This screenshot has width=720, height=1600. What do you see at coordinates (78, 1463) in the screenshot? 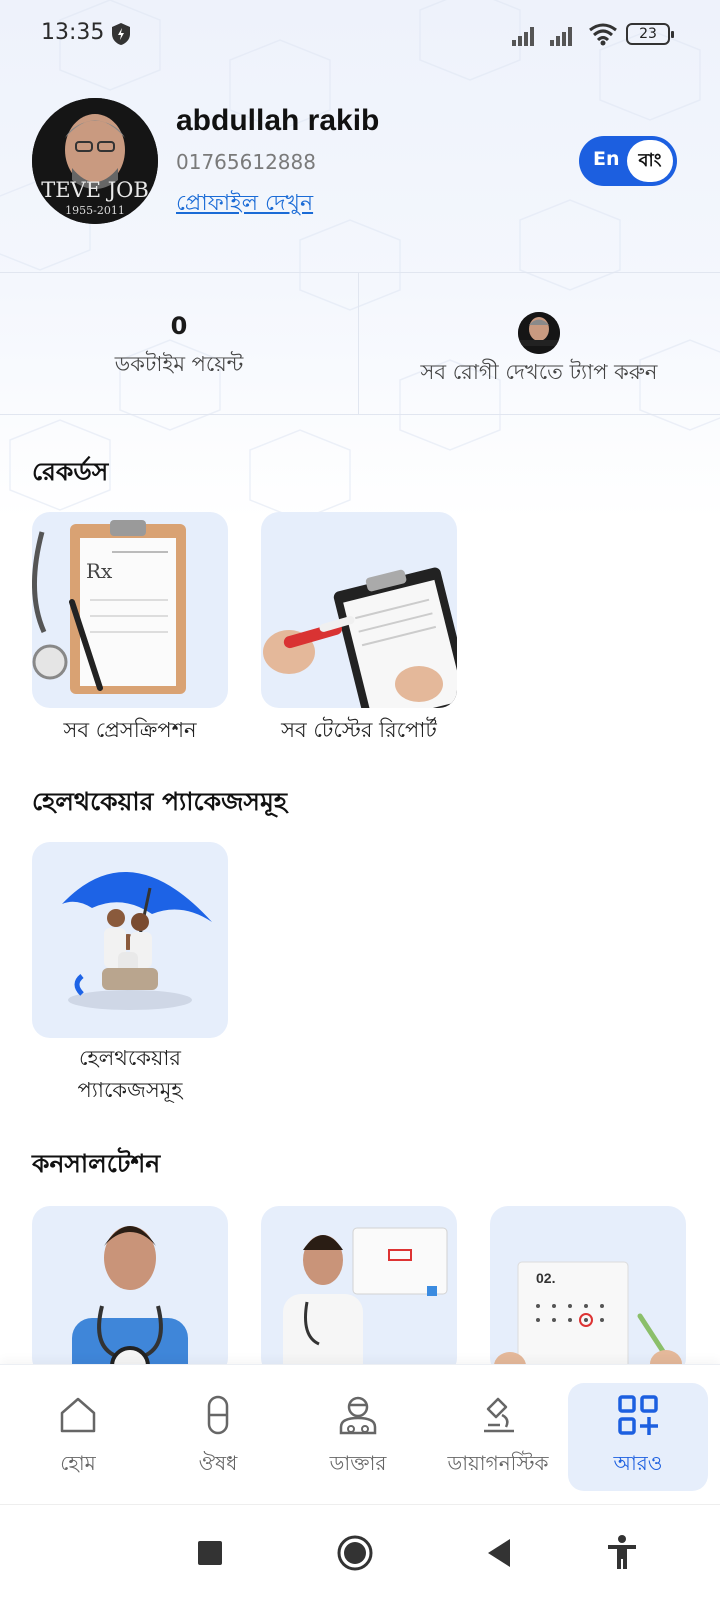
I see `nav-label: হোম` at bounding box center [78, 1463].